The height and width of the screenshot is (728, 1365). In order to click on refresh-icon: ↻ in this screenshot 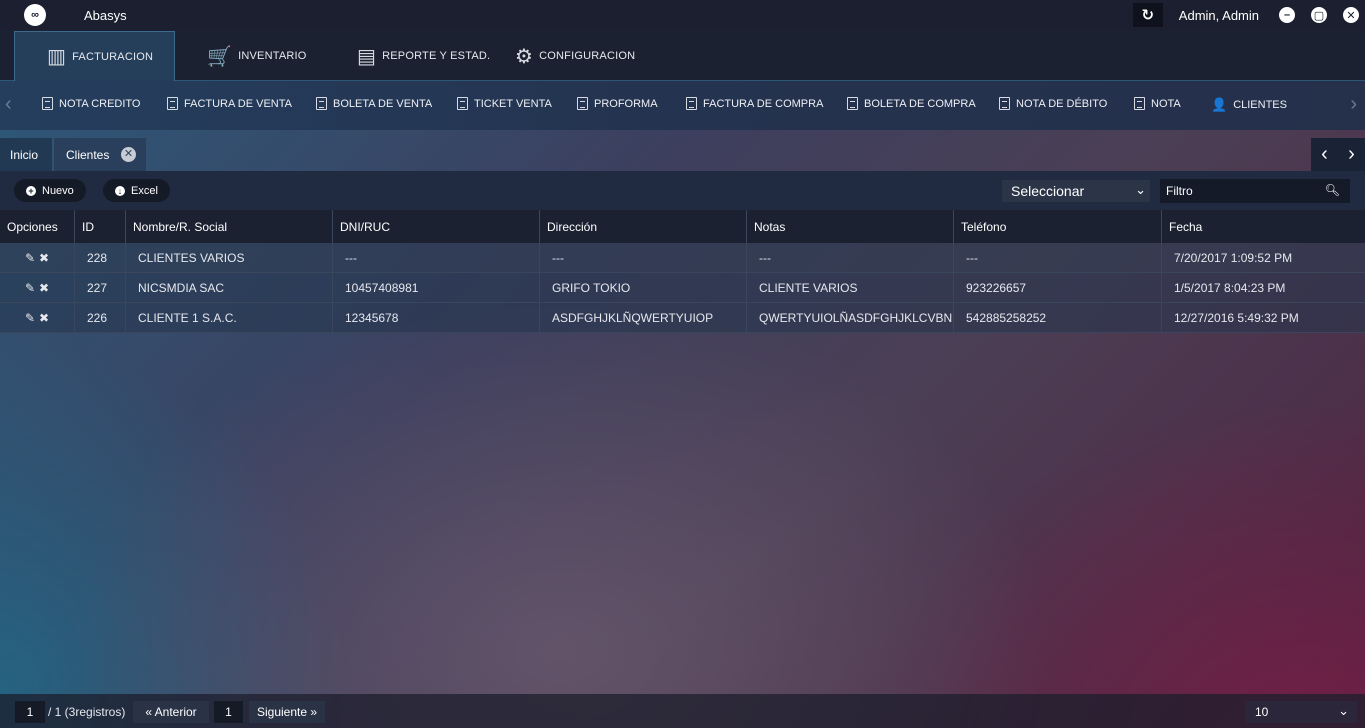, I will do `click(1147, 15)`.